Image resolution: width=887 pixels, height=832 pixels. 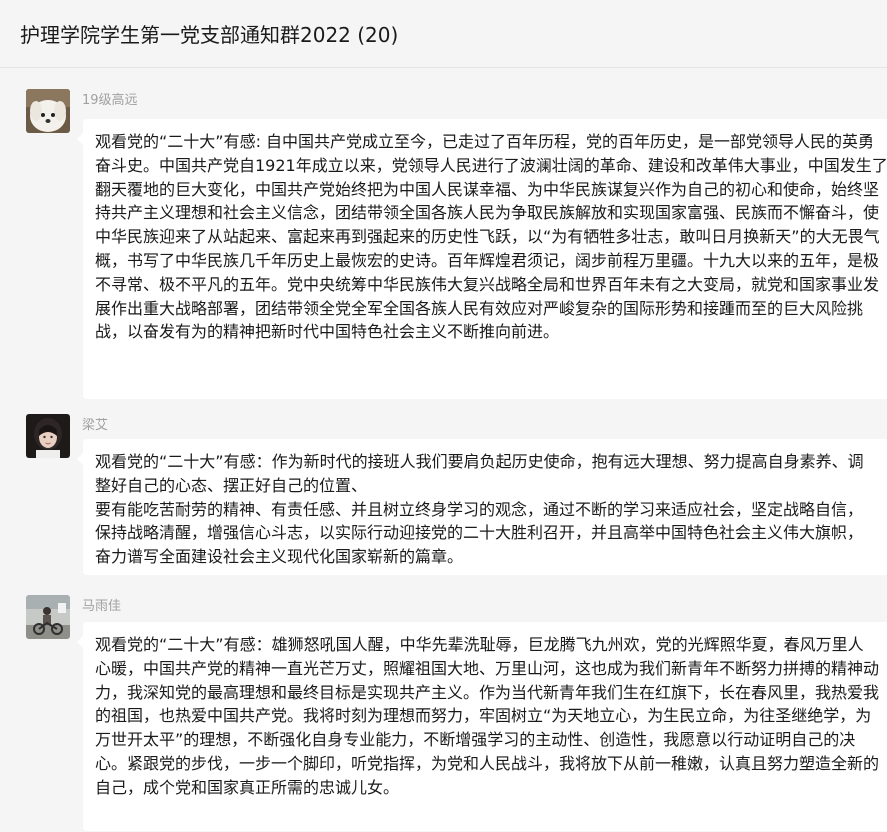 What do you see at coordinates (443, 34) in the screenshot?
I see `chat-header: 护理学院学生第一党支部通知群2022 (20)` at bounding box center [443, 34].